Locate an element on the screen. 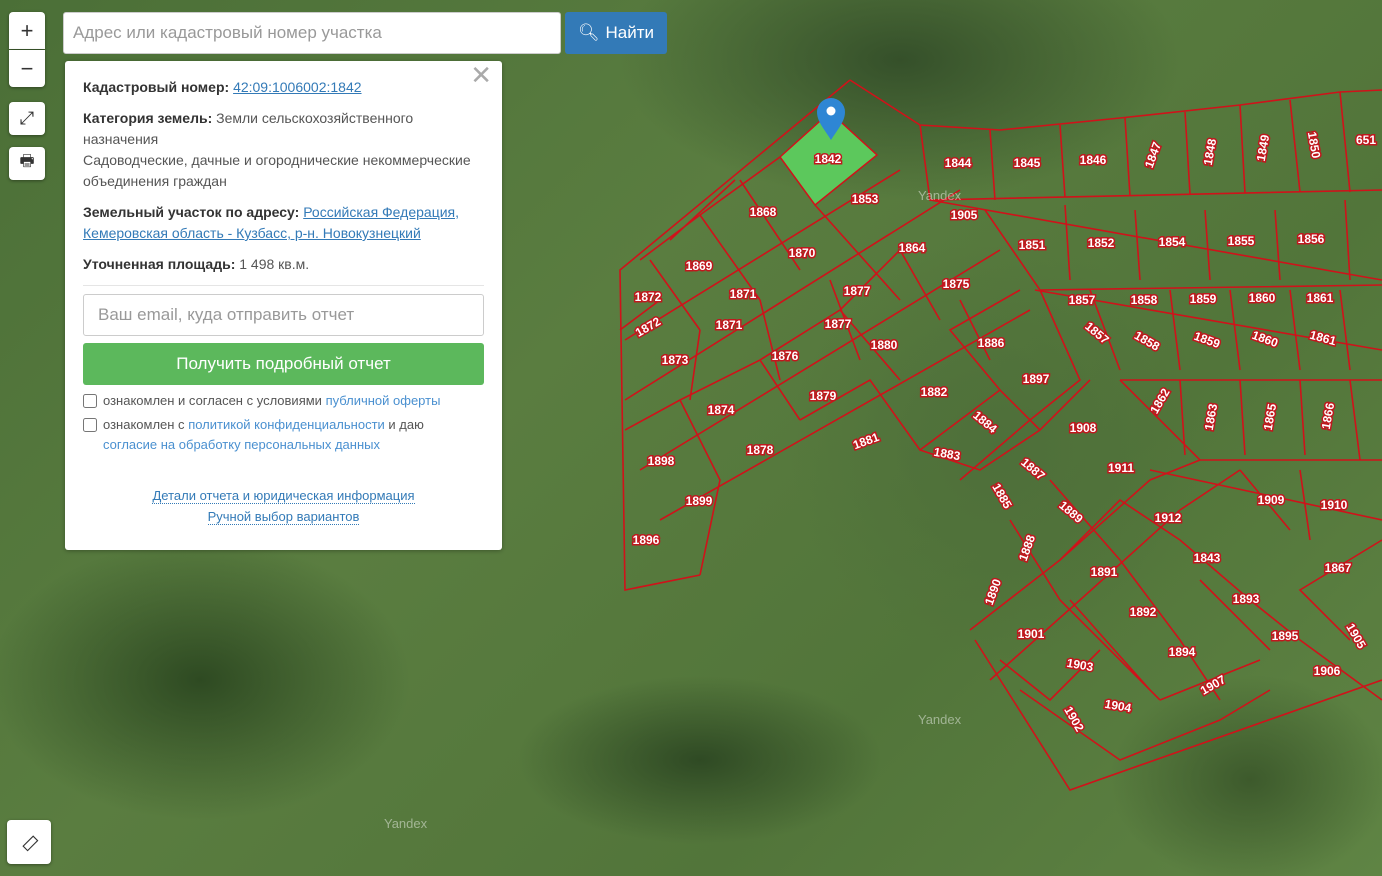 This screenshot has height=876, width=1382. ruler-button: ▭ is located at coordinates (29, 842).